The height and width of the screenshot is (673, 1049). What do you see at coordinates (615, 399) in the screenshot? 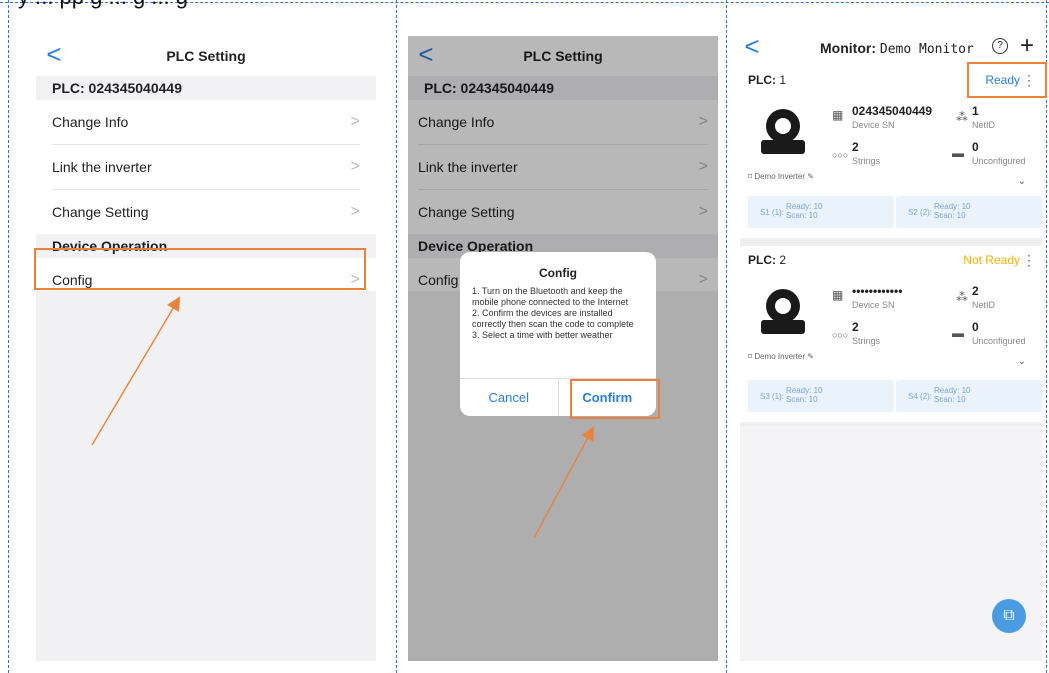
I see `confirm-highlight-box` at bounding box center [615, 399].